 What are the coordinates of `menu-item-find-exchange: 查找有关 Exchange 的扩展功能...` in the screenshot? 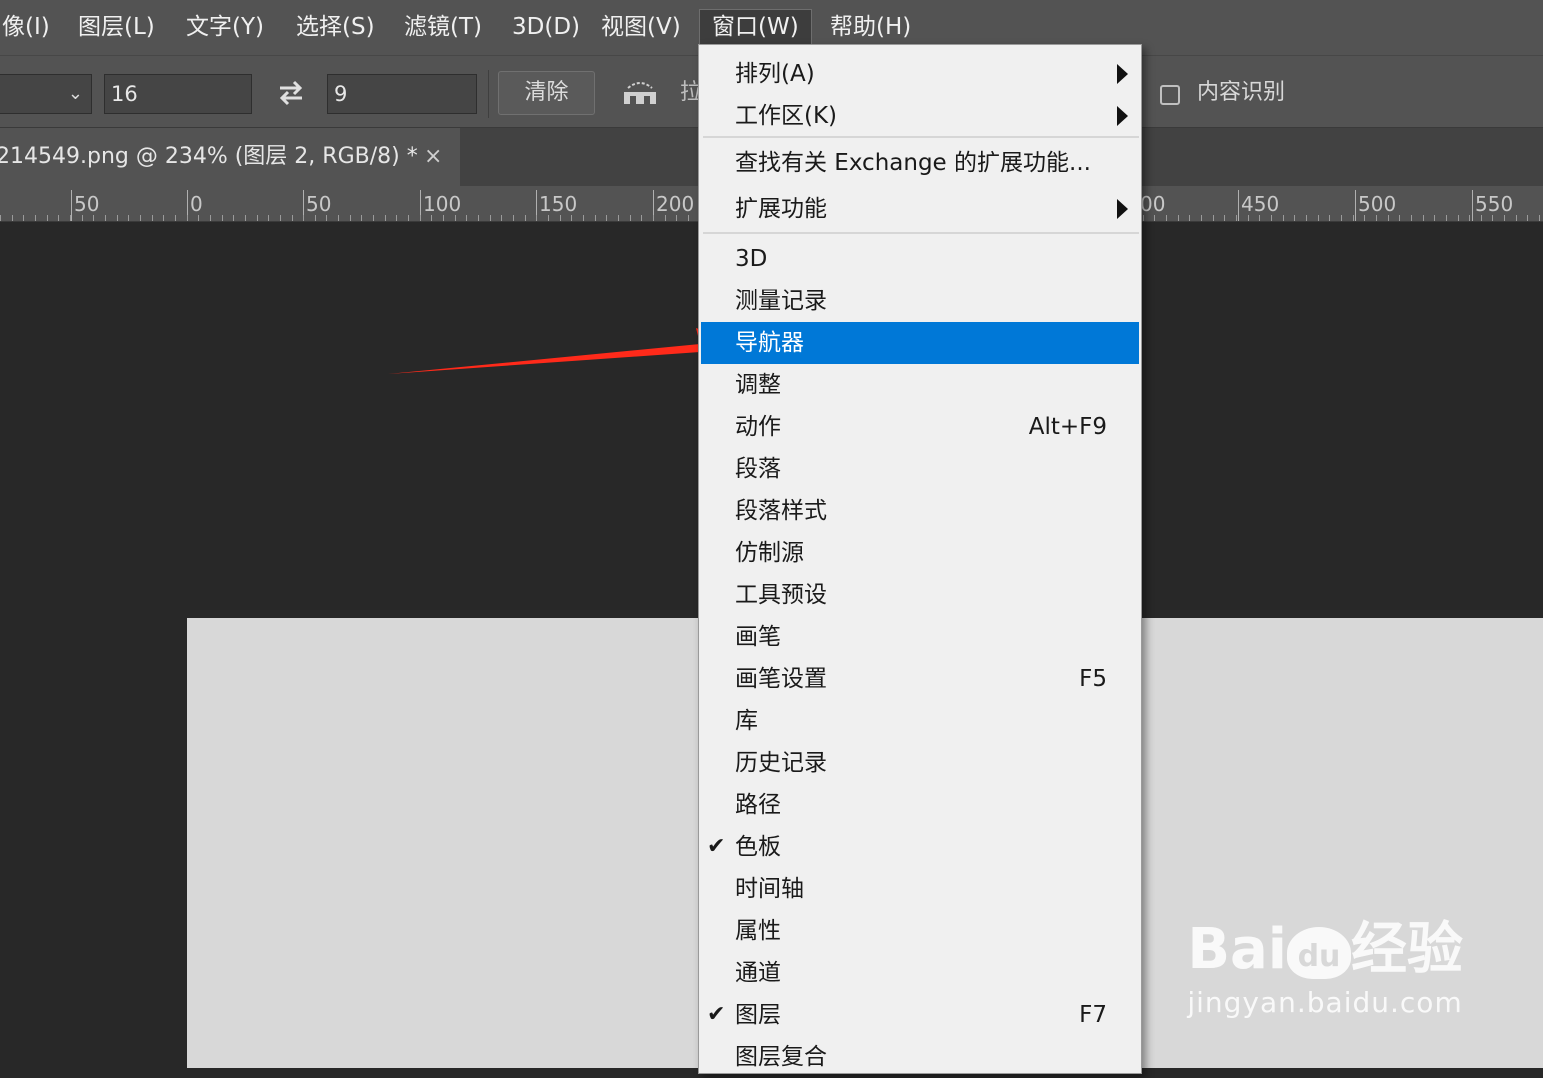 It's located at (920, 163).